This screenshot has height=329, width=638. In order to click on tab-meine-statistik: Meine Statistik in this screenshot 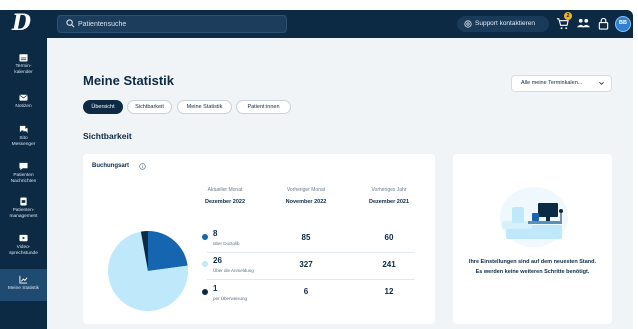, I will do `click(204, 107)`.